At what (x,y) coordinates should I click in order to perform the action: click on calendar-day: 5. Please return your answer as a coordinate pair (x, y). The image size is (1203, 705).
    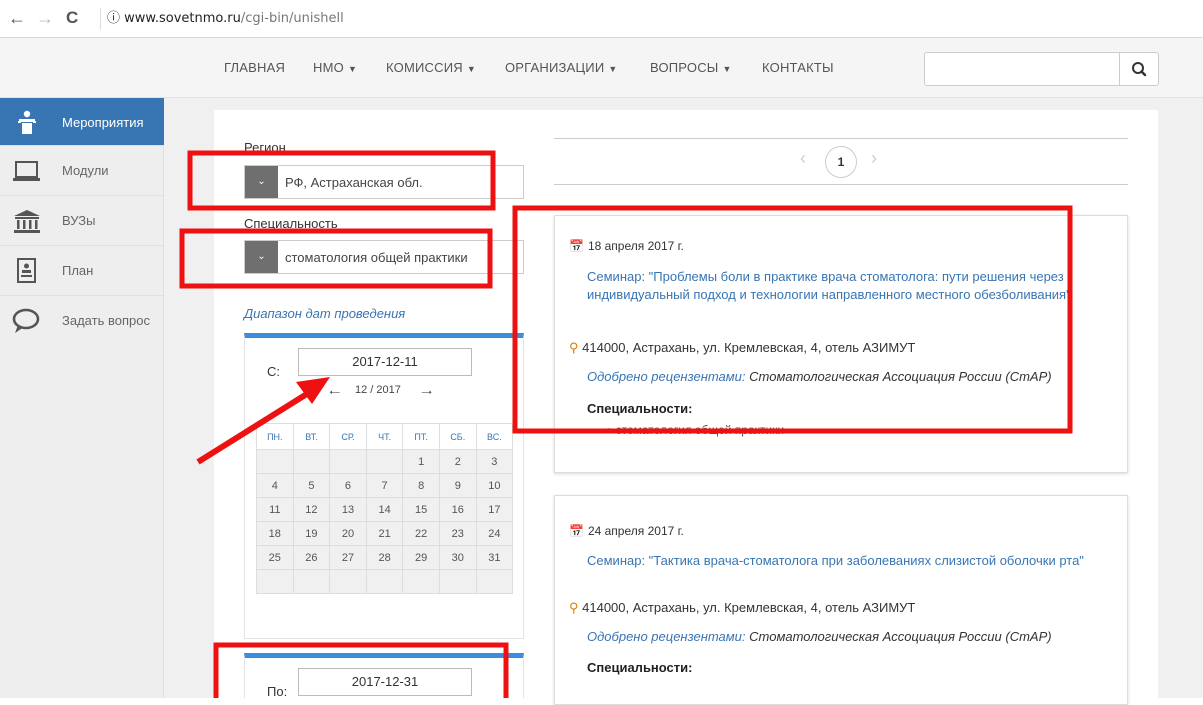
    Looking at the image, I should click on (311, 485).